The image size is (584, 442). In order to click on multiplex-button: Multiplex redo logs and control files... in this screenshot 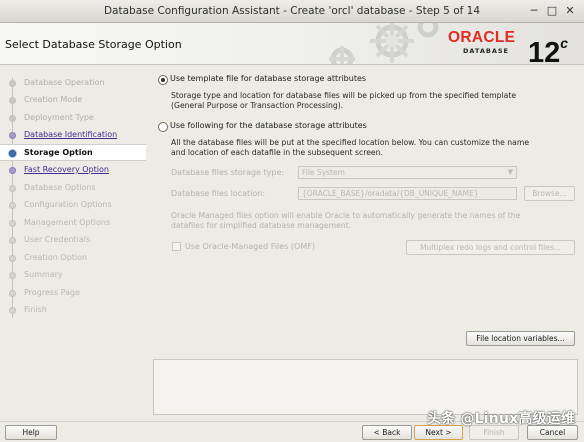, I will do `click(490, 247)`.